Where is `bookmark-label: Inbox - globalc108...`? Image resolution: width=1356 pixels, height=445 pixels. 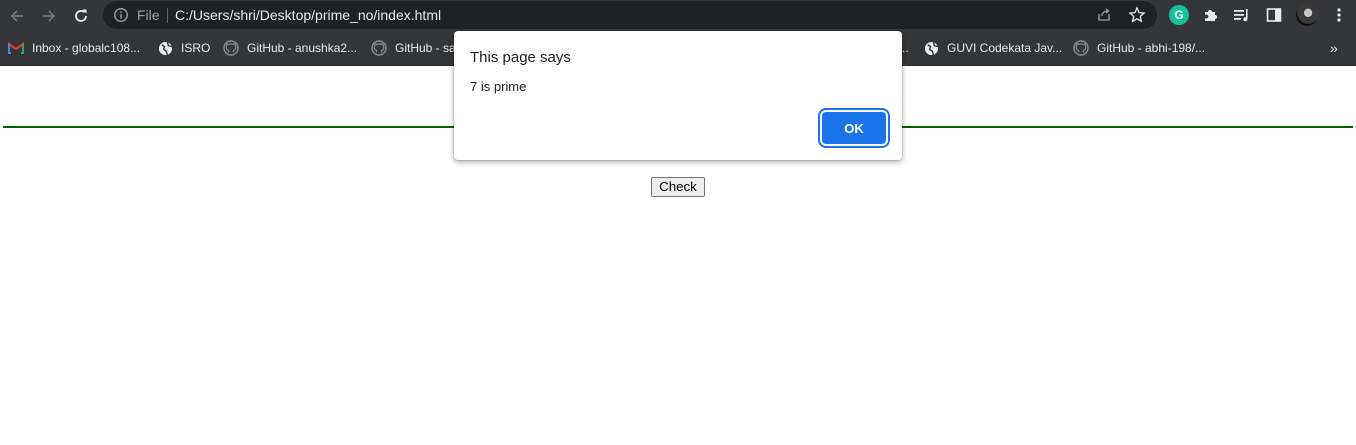
bookmark-label: Inbox - globalc108... is located at coordinates (86, 48).